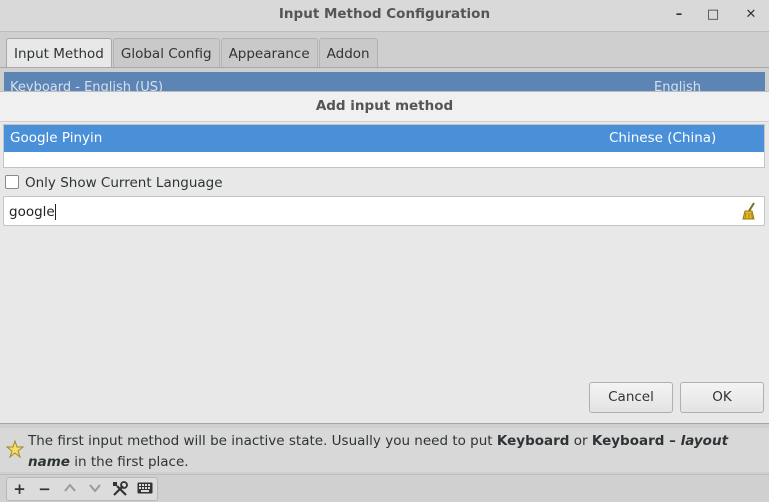 This screenshot has width=769, height=502. I want to click on only-current-language-row: Only Show Current Language, so click(114, 183).